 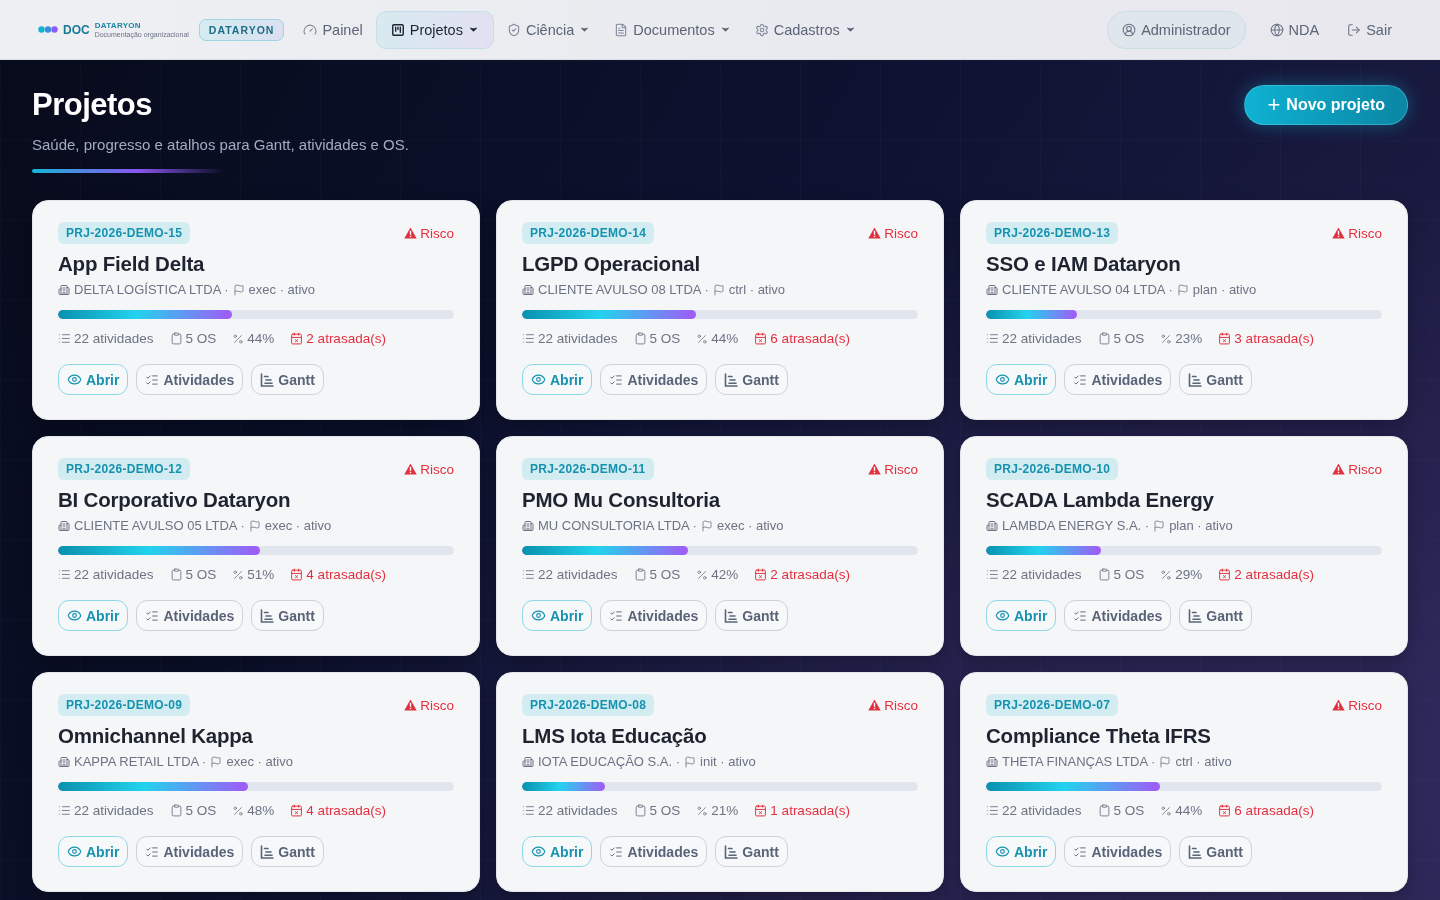 What do you see at coordinates (810, 338) in the screenshot?
I see `late-count: 6 atrasada(s)` at bounding box center [810, 338].